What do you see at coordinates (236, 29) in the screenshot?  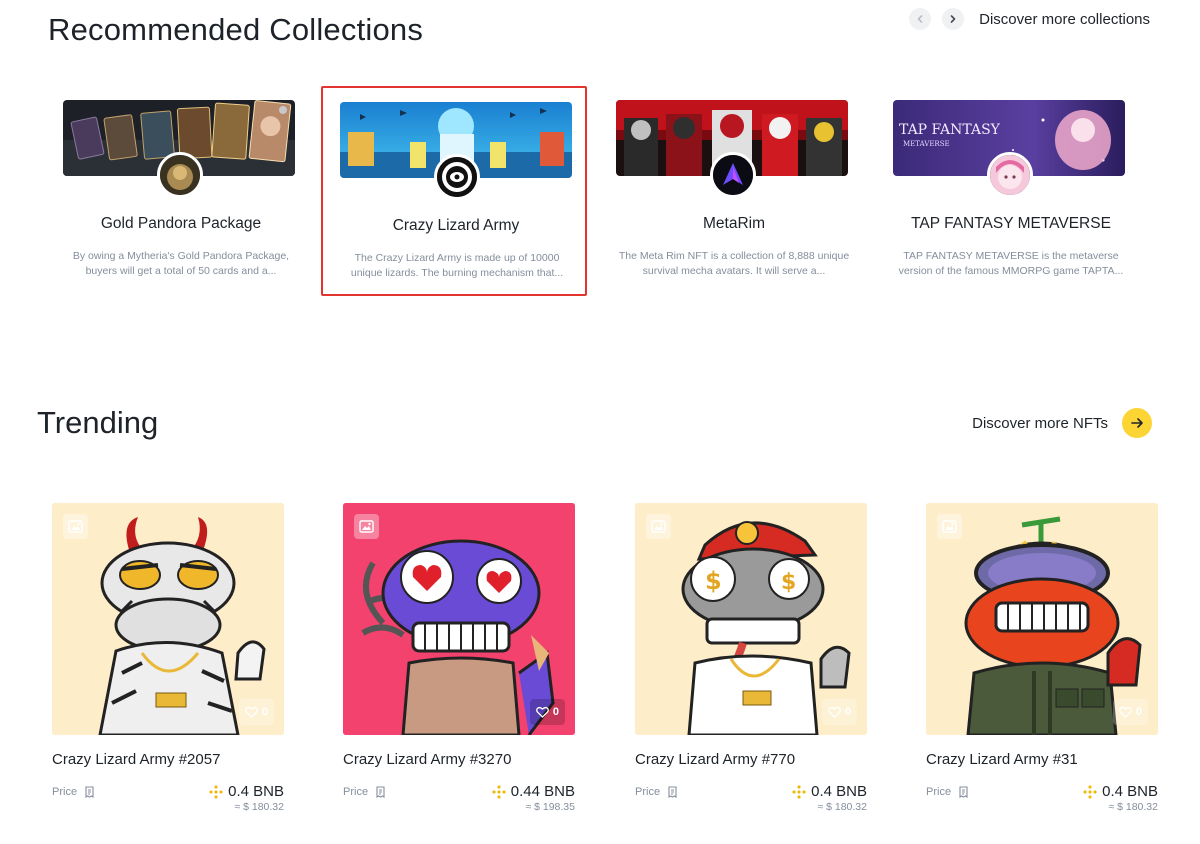 I see `recommended-collections-title: Recommended Collections` at bounding box center [236, 29].